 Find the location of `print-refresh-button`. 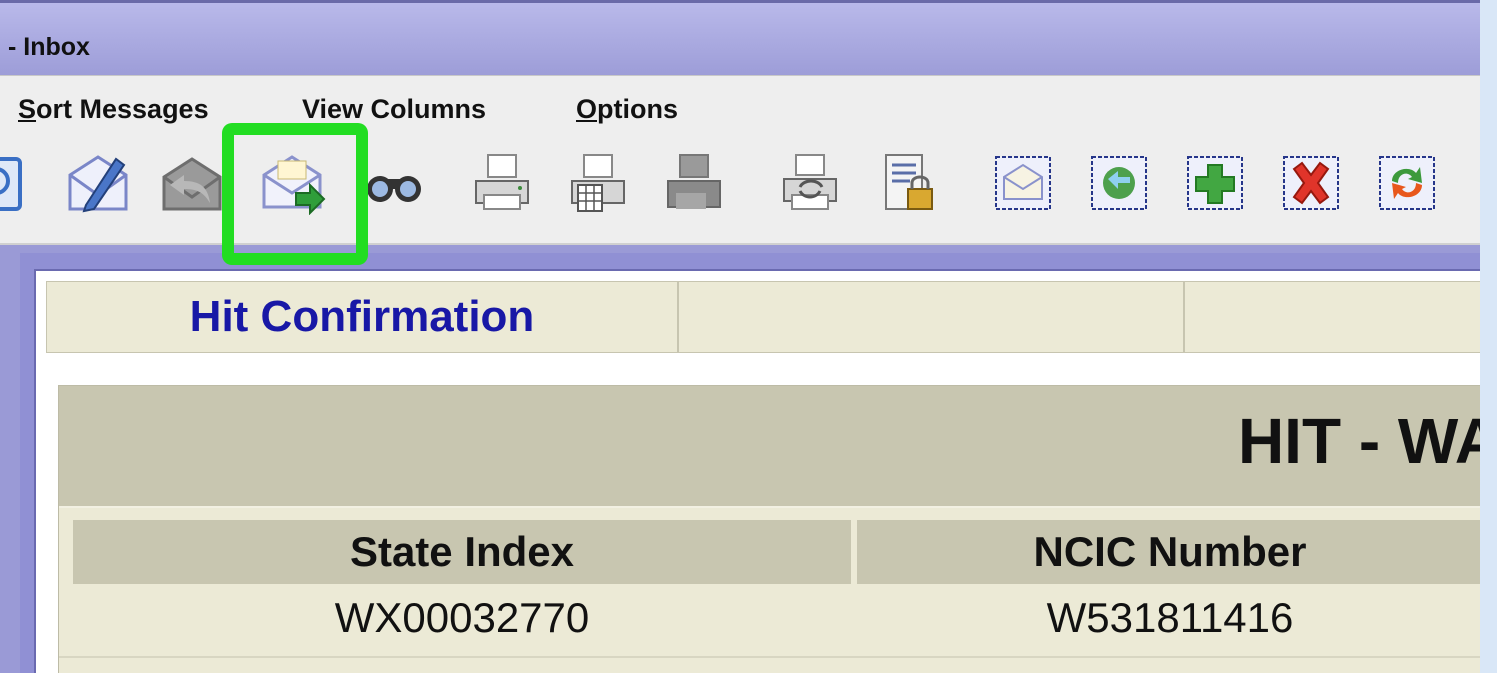

print-refresh-button is located at coordinates (810, 183).